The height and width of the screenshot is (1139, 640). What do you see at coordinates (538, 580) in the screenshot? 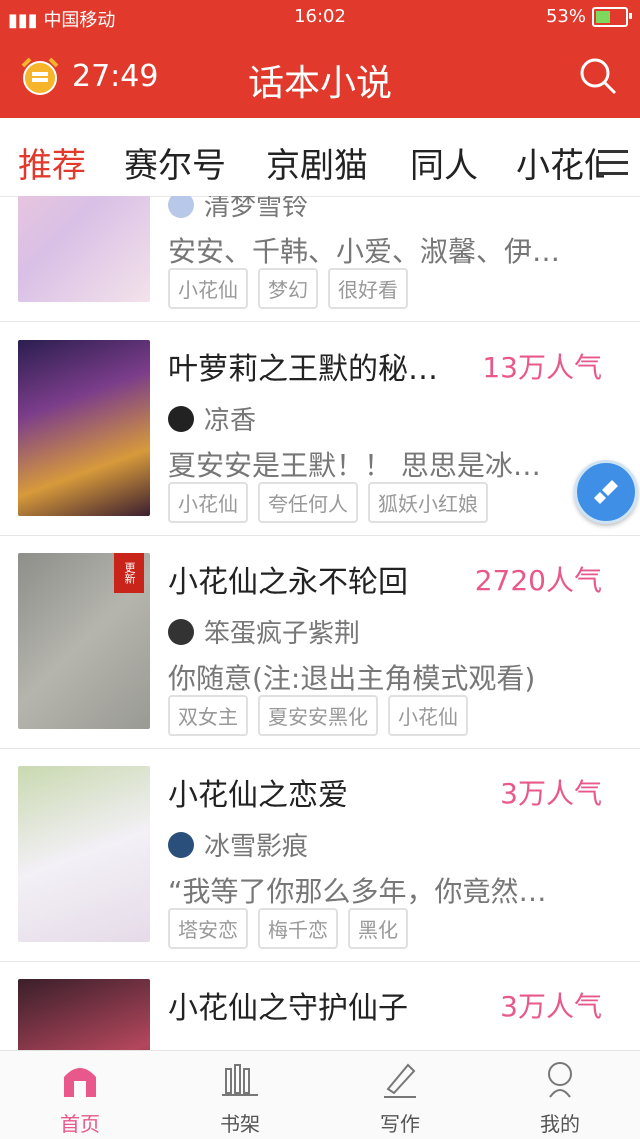
I see `popularity: 2720人气` at bounding box center [538, 580].